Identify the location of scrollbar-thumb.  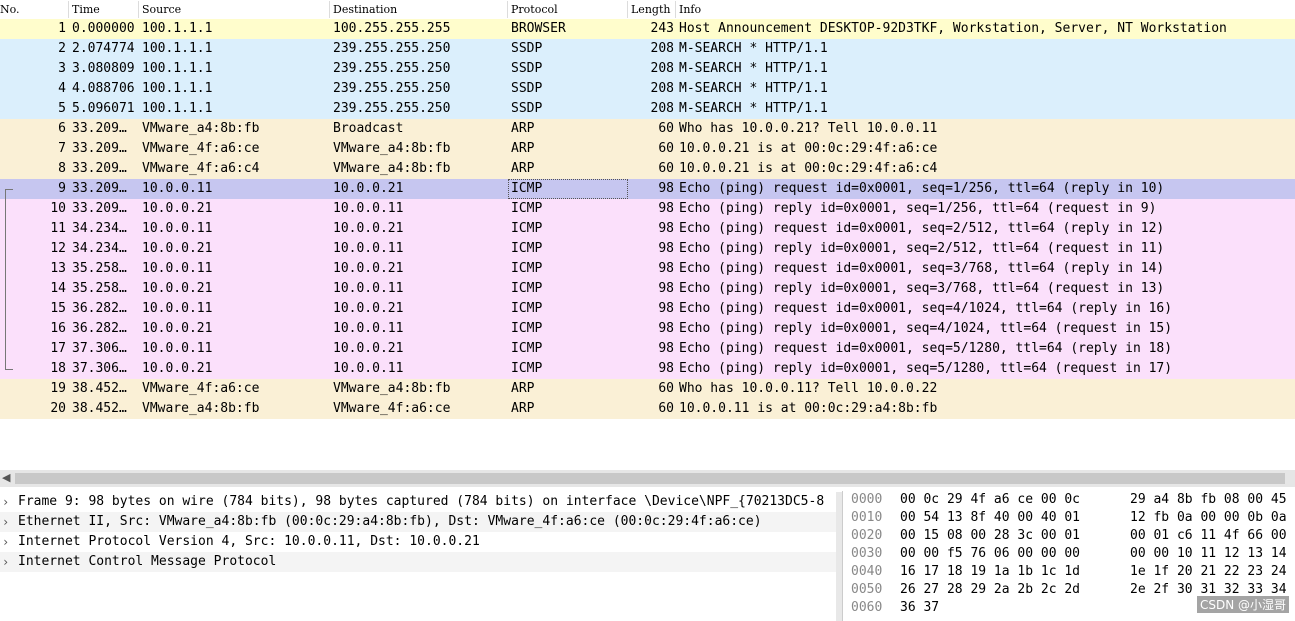
(650, 478).